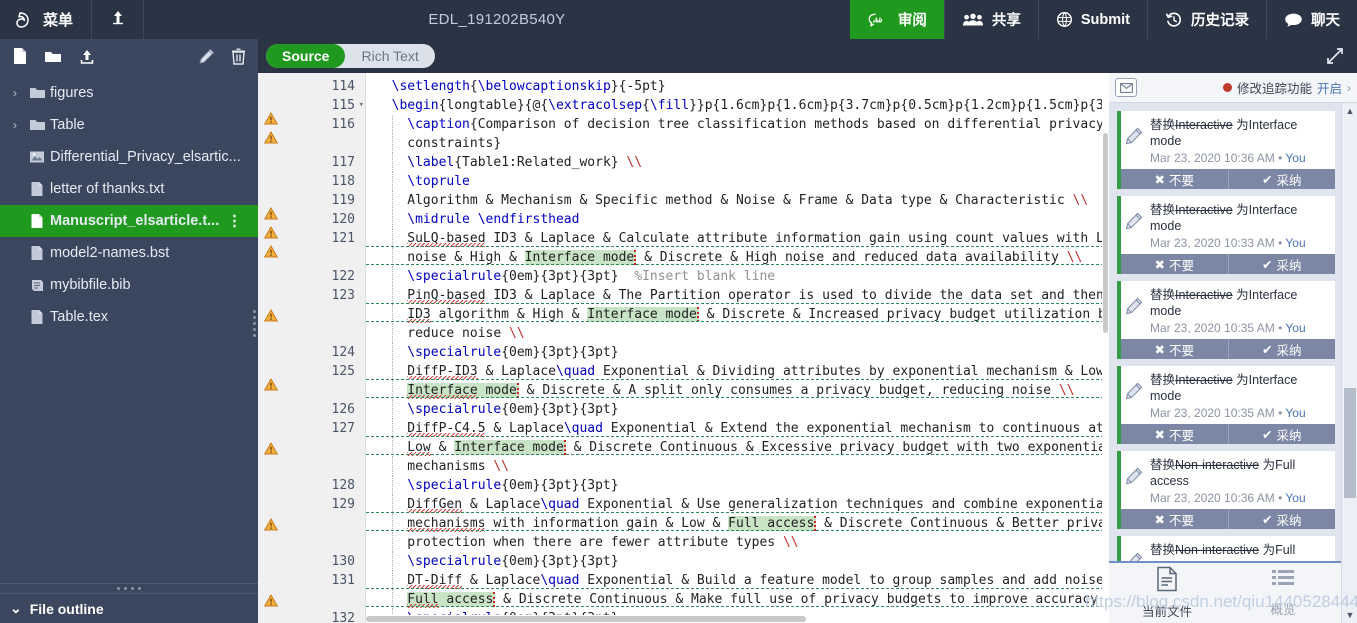 This screenshot has width=1357, height=623. What do you see at coordinates (306, 56) in the screenshot?
I see `tab-source: Source` at bounding box center [306, 56].